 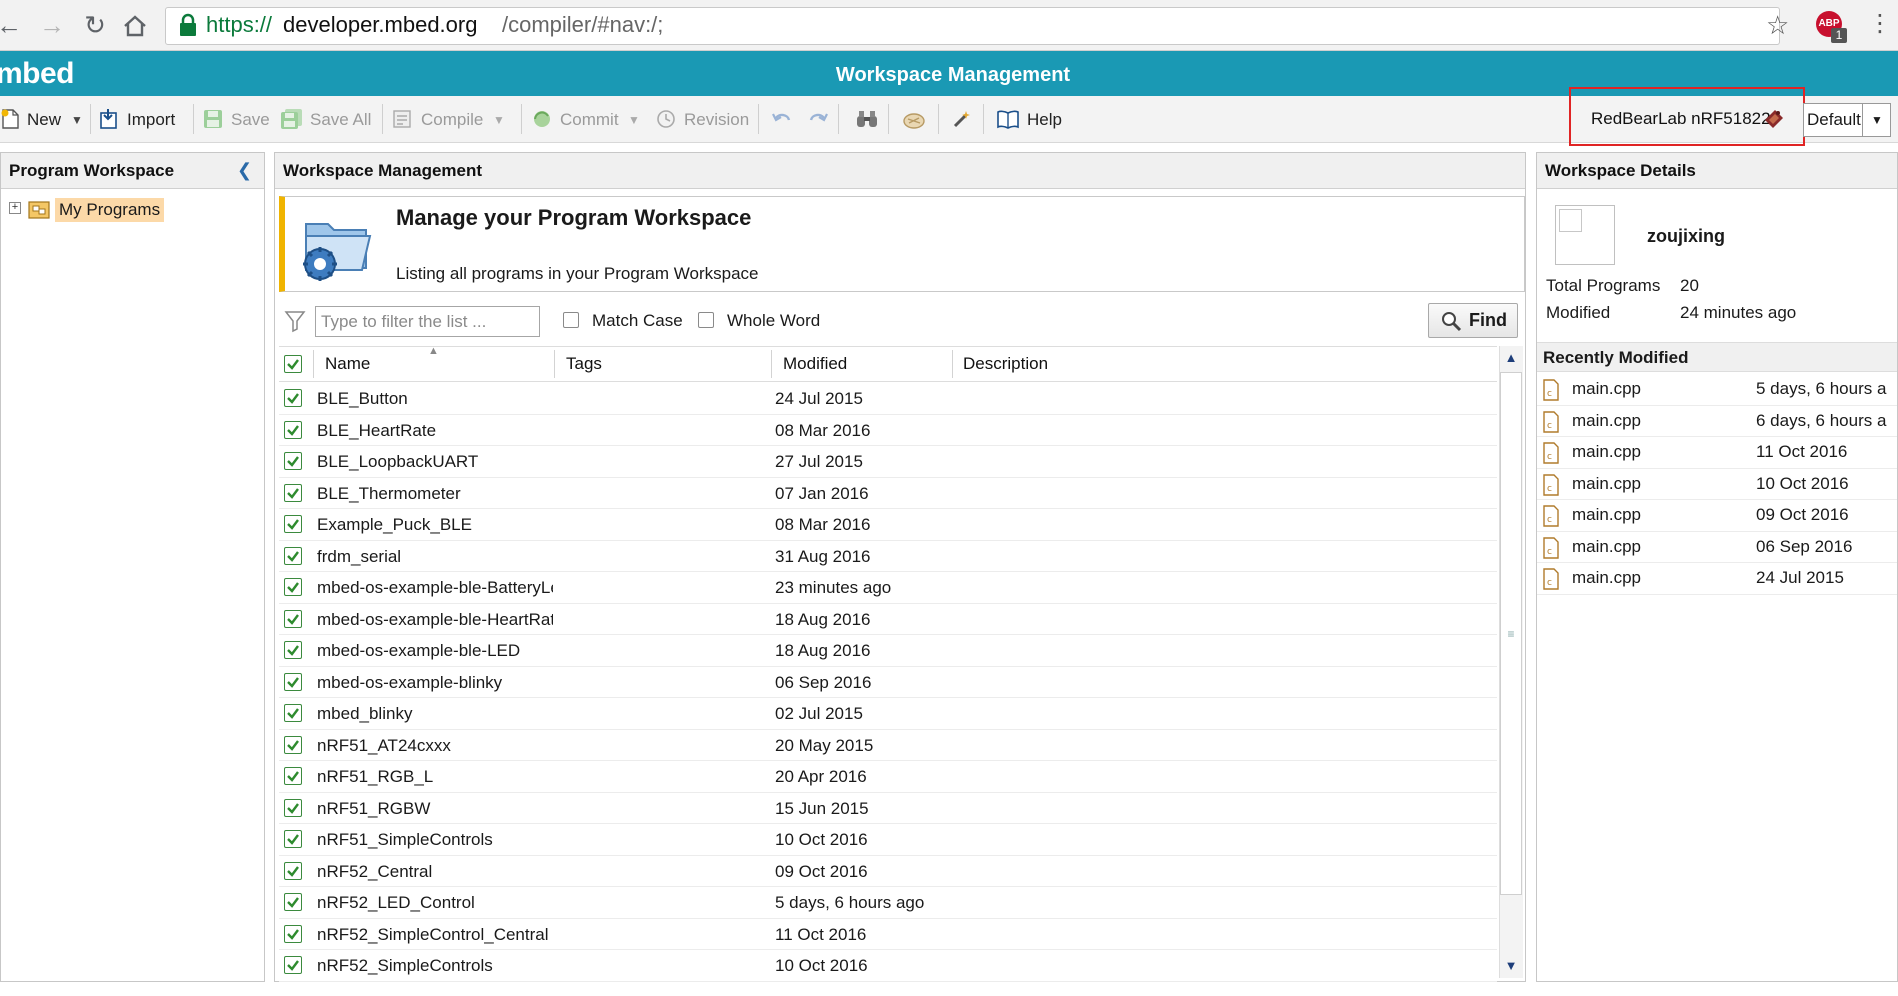 What do you see at coordinates (1802, 451) in the screenshot?
I see `recent-file-modified: 11 Oct 2016` at bounding box center [1802, 451].